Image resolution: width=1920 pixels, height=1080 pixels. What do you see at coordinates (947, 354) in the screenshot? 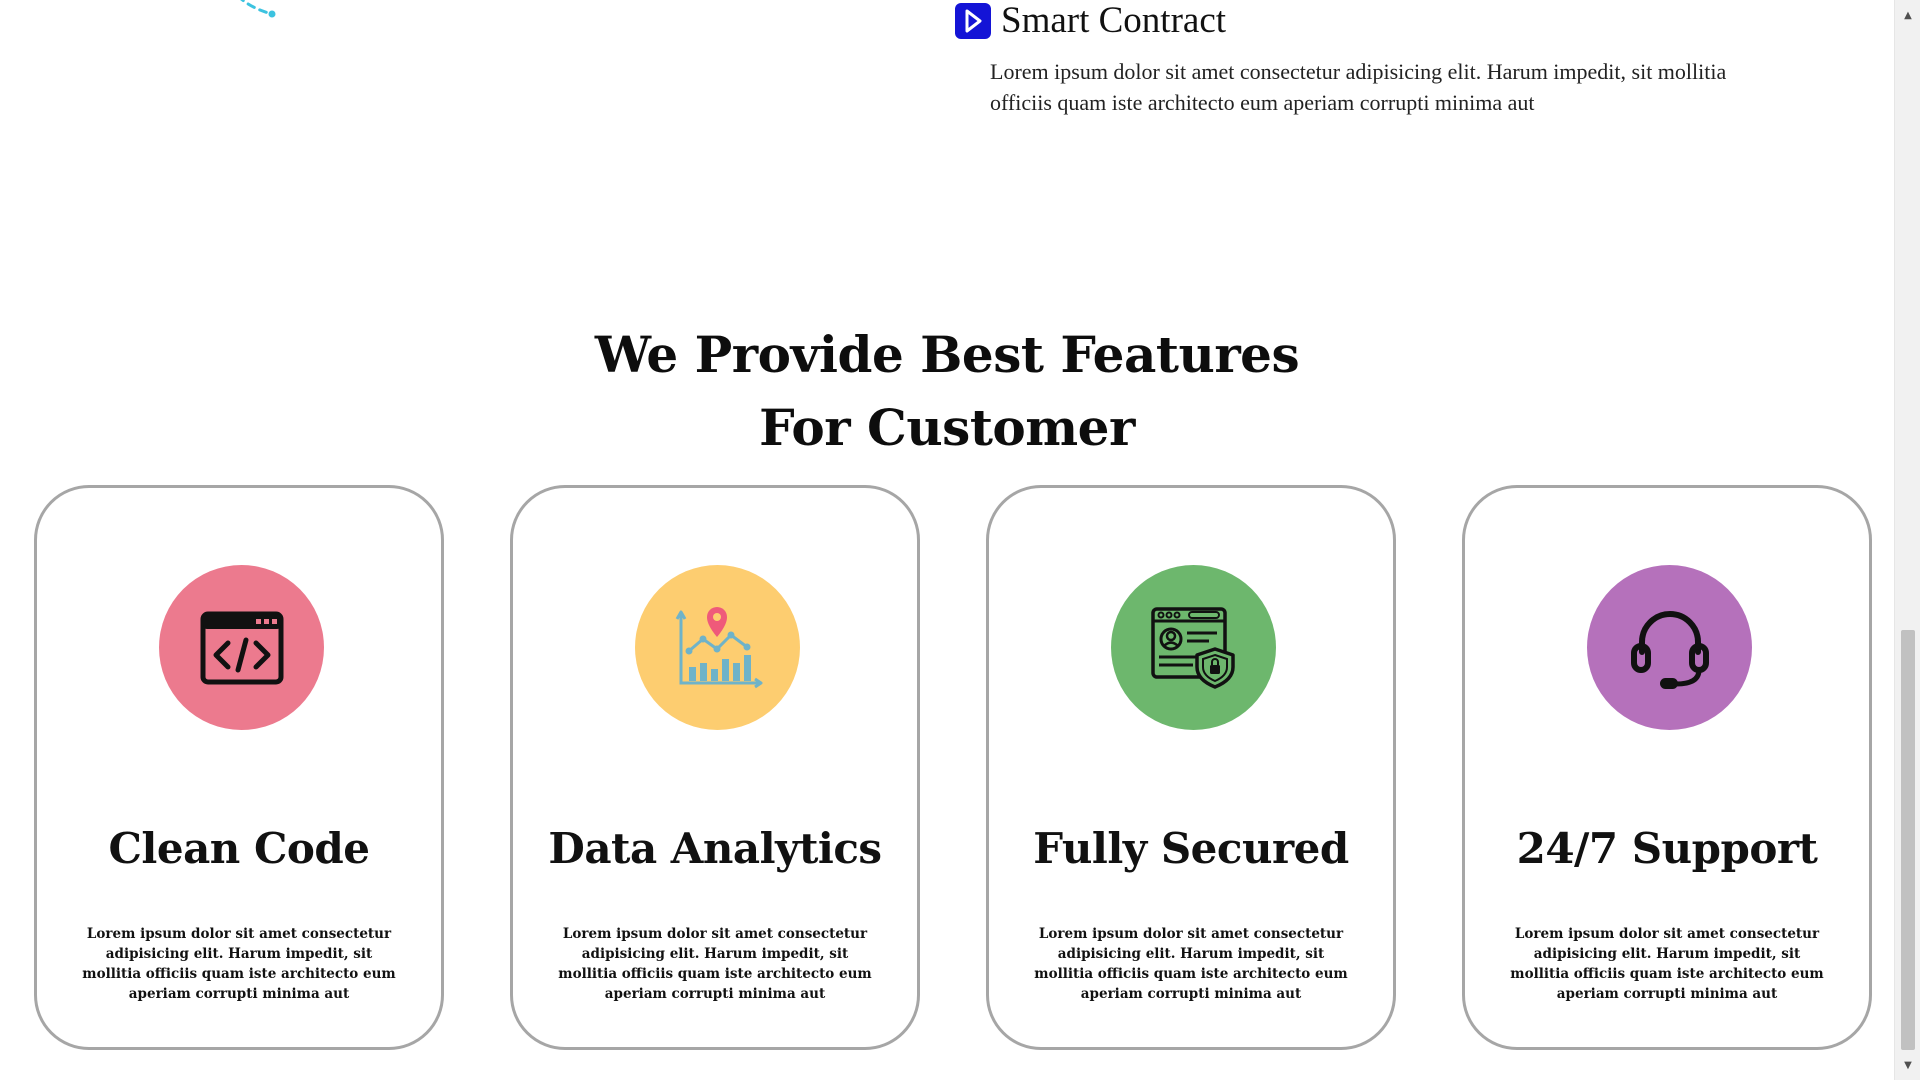
I see `features-heading-line1: We Provide Best Features` at bounding box center [947, 354].